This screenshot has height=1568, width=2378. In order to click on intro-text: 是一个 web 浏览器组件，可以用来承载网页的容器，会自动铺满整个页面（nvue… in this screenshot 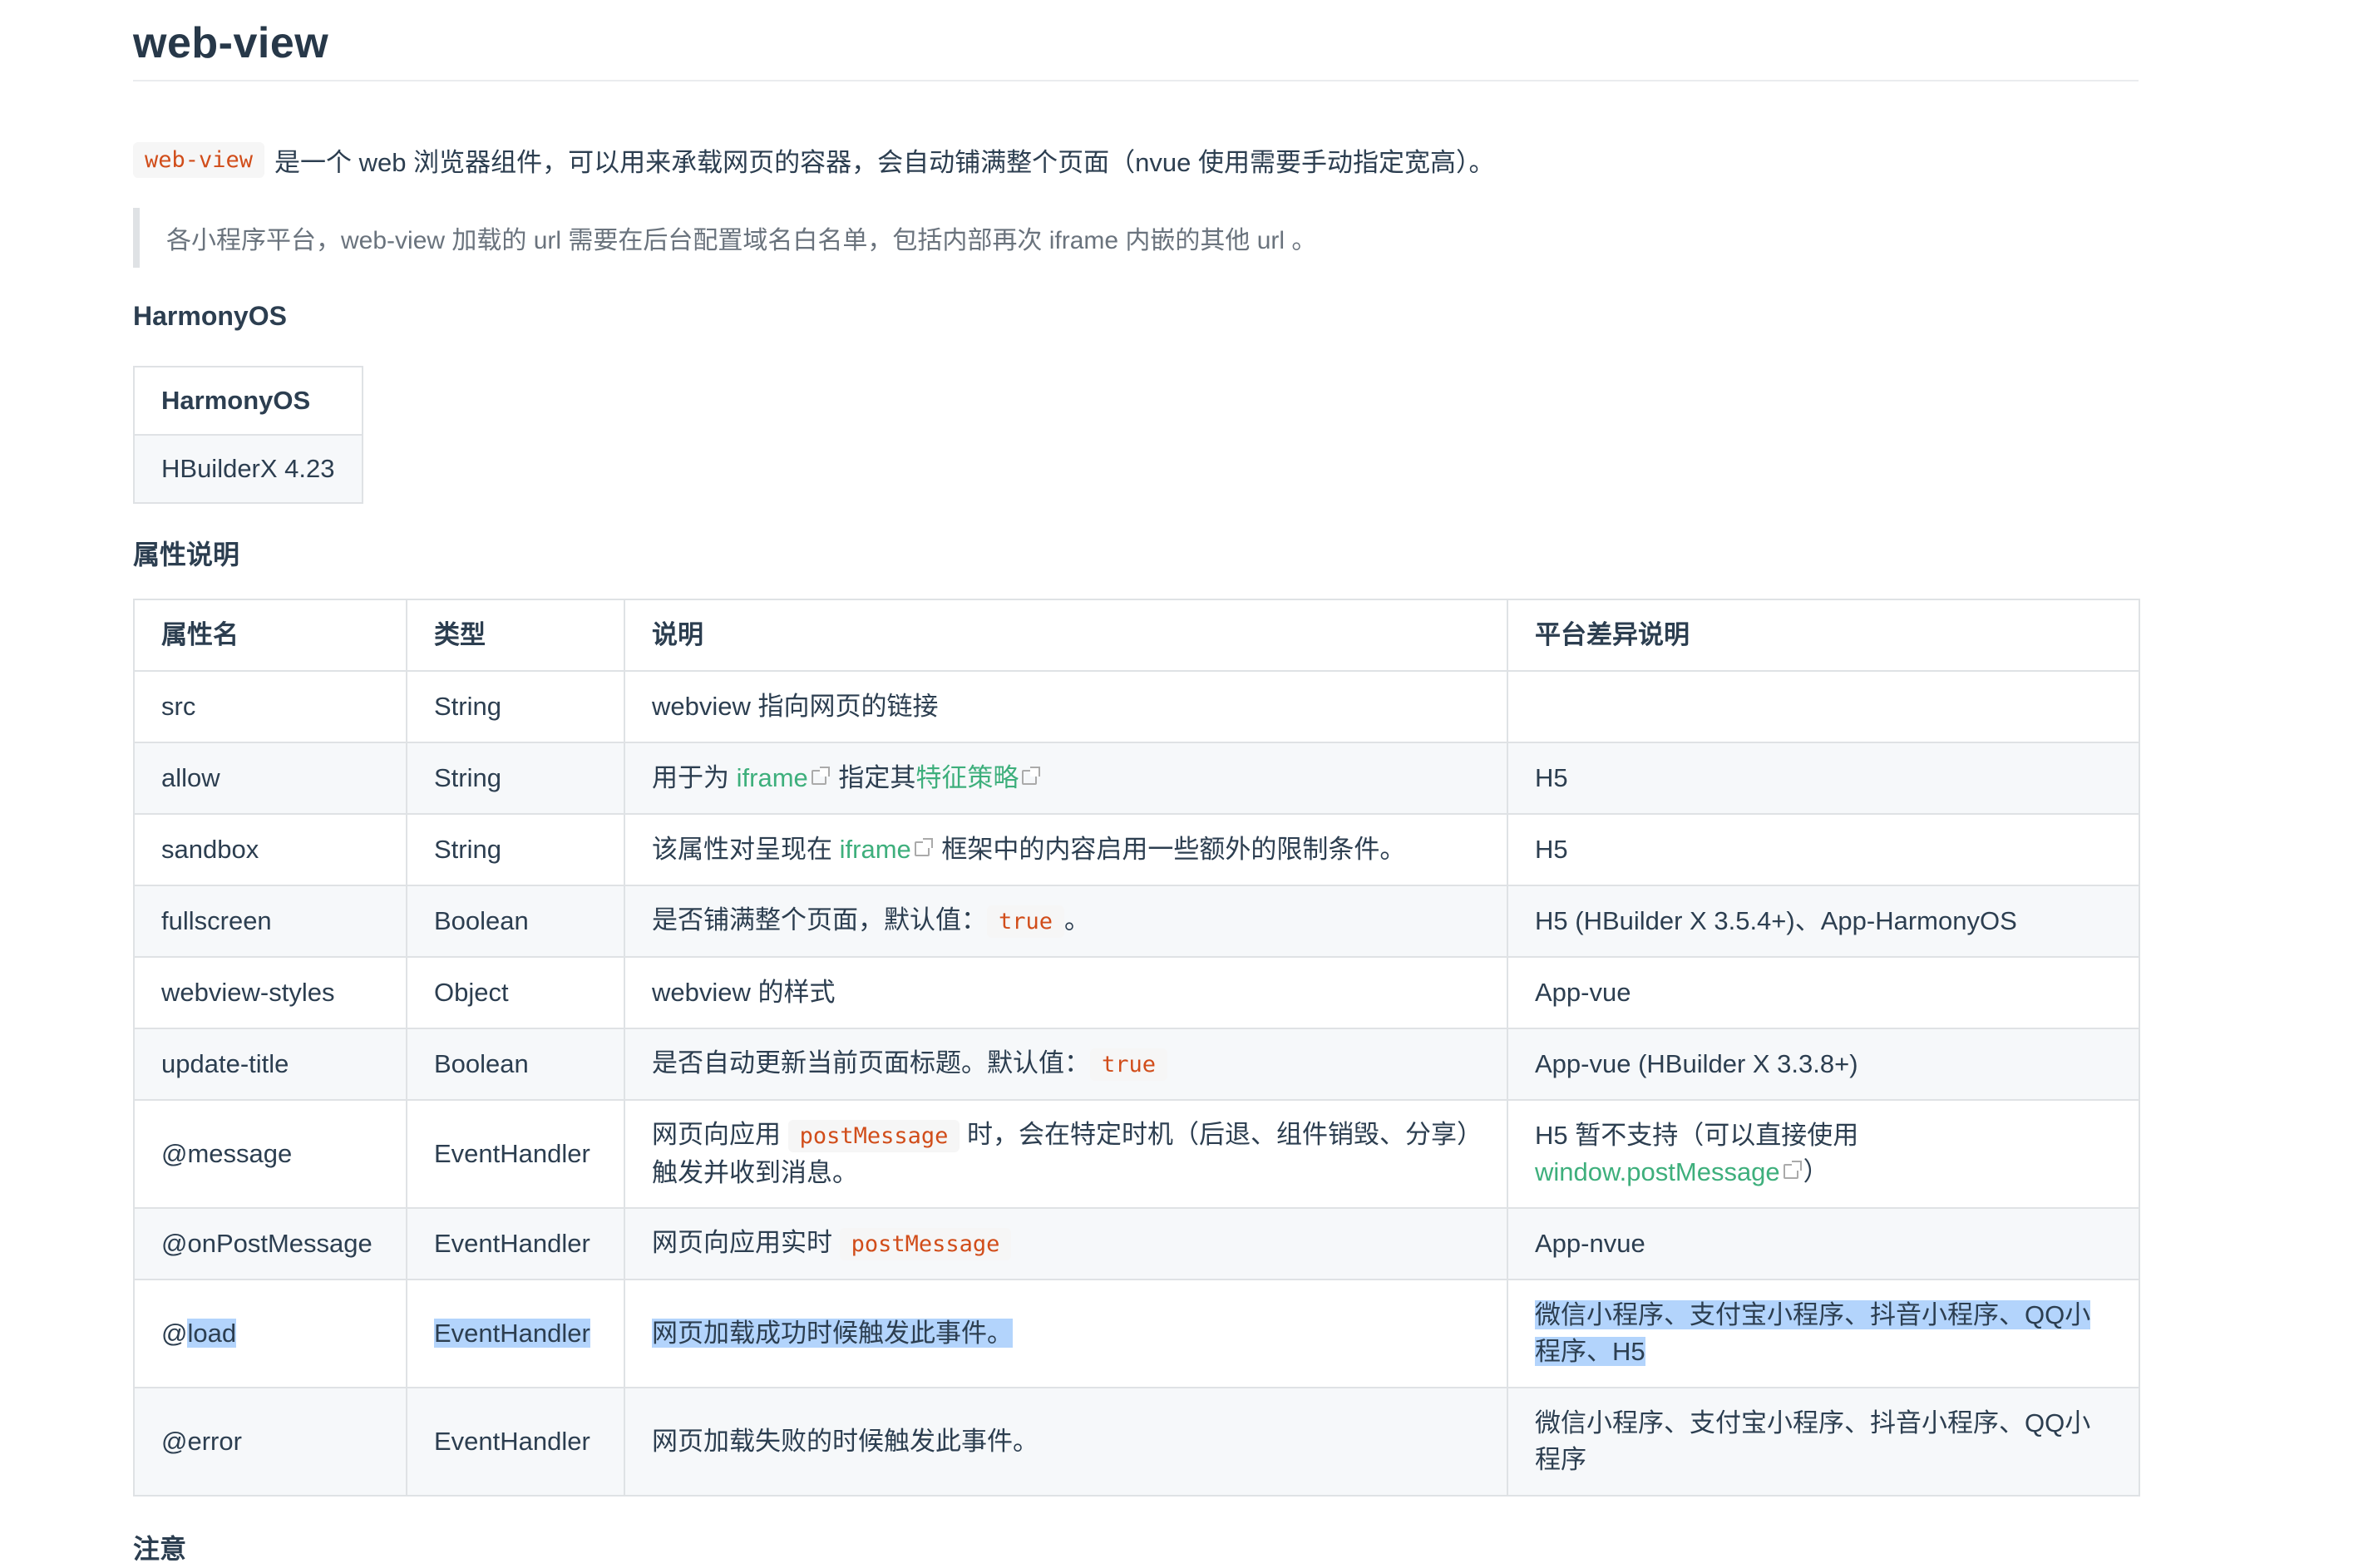, I will do `click(884, 162)`.